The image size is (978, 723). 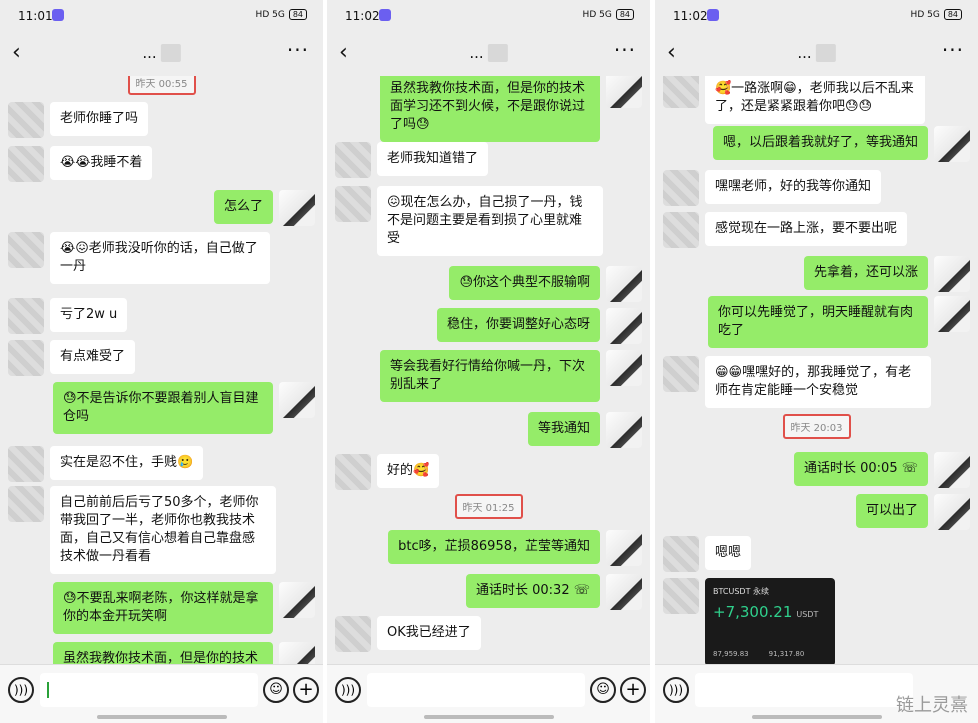 What do you see at coordinates (127, 463) in the screenshot?
I see `message-bubble: 实在是忍不住，手贱🥲` at bounding box center [127, 463].